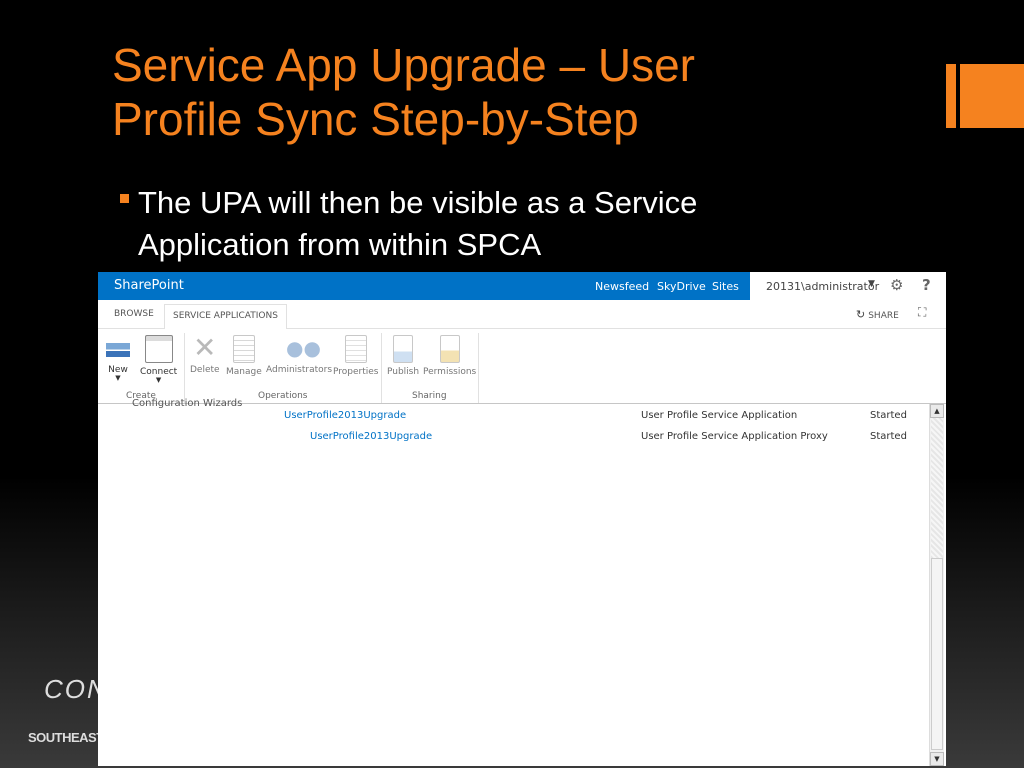  I want to click on administrators-icon: ●●, so click(303, 348).